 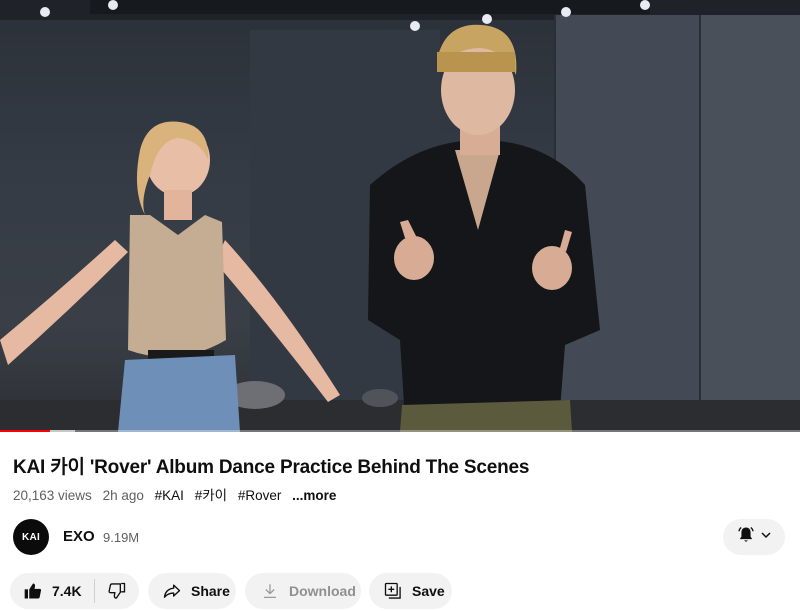 What do you see at coordinates (410, 591) in the screenshot?
I see `save-button: Save` at bounding box center [410, 591].